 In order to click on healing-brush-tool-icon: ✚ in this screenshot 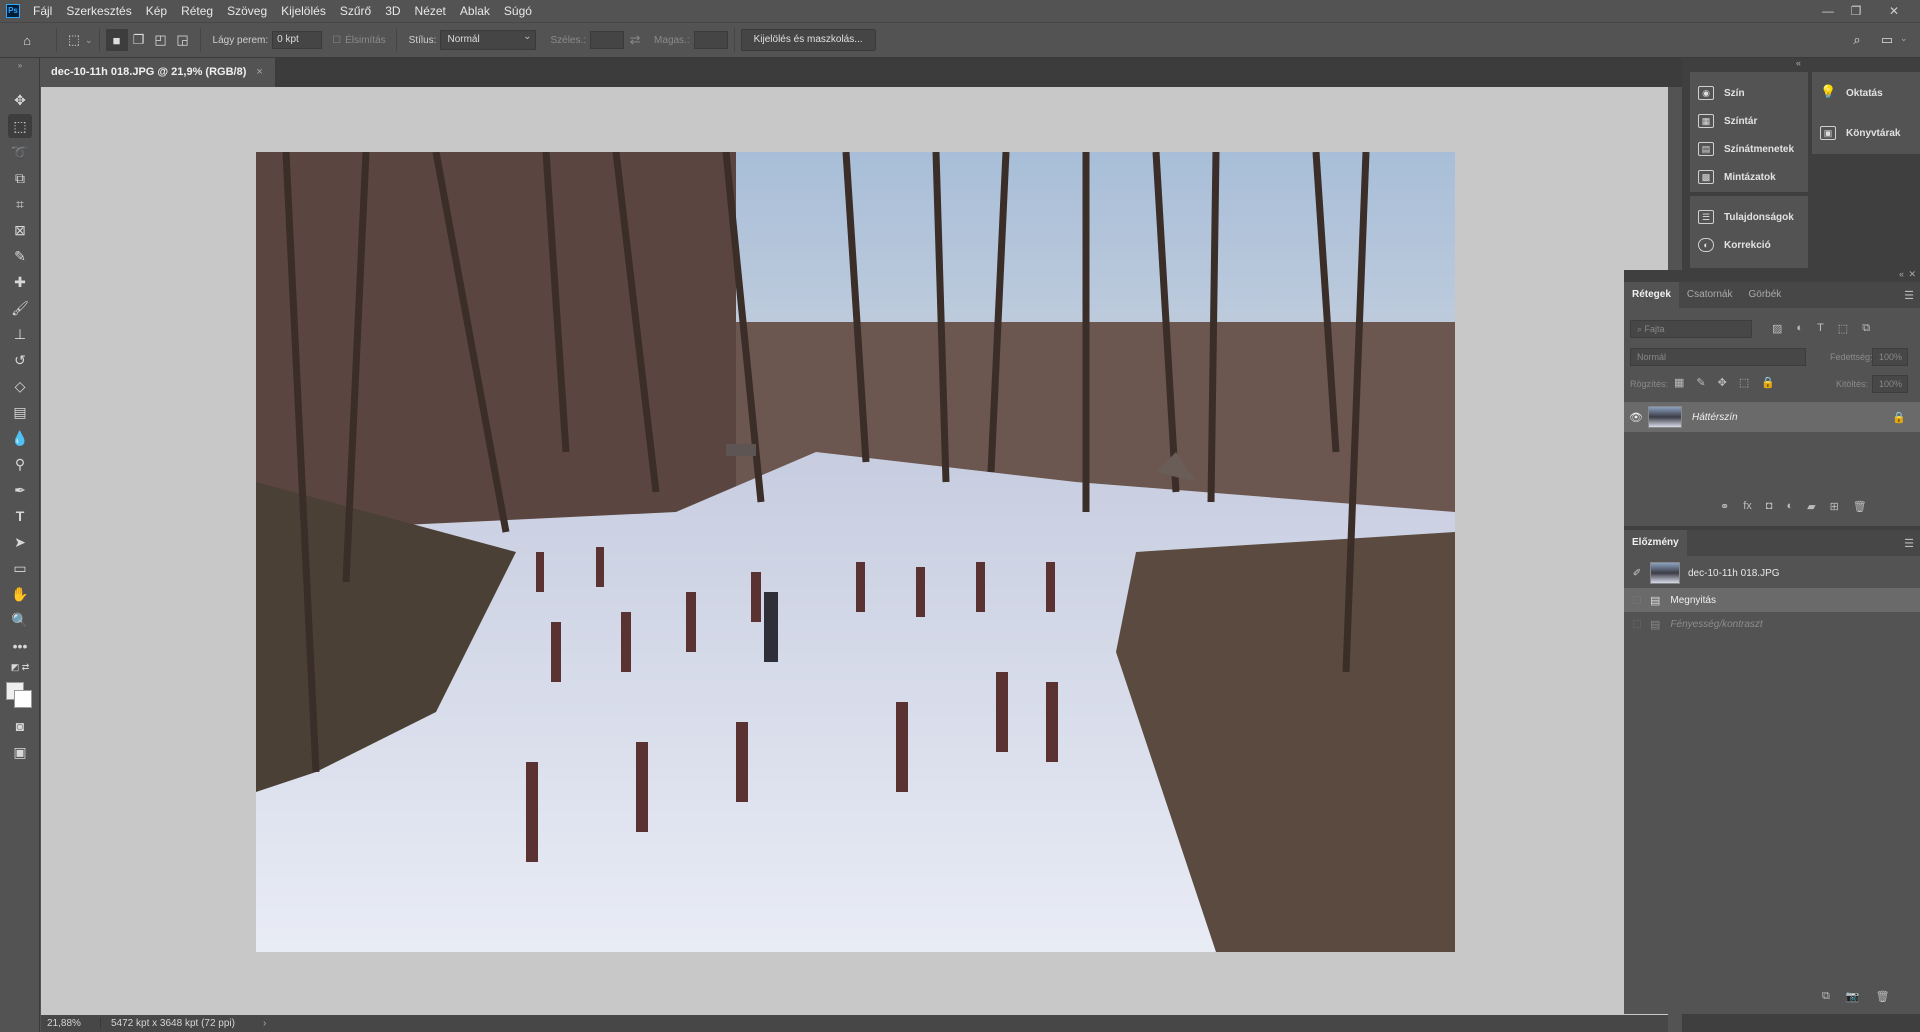, I will do `click(20, 282)`.